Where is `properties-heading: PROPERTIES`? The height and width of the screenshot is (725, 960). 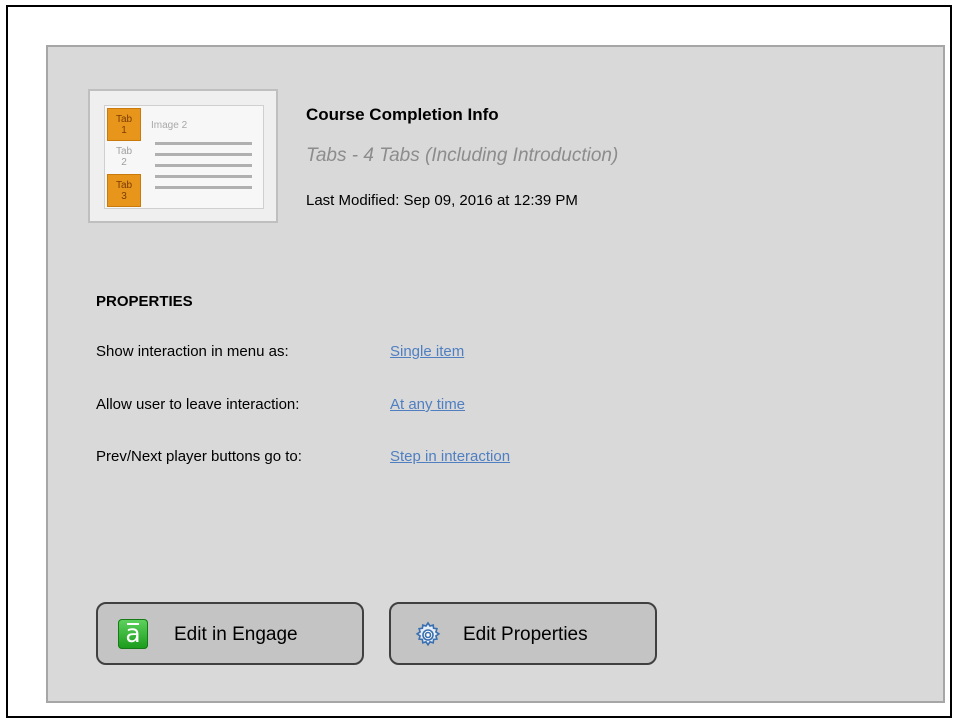 properties-heading: PROPERTIES is located at coordinates (144, 301).